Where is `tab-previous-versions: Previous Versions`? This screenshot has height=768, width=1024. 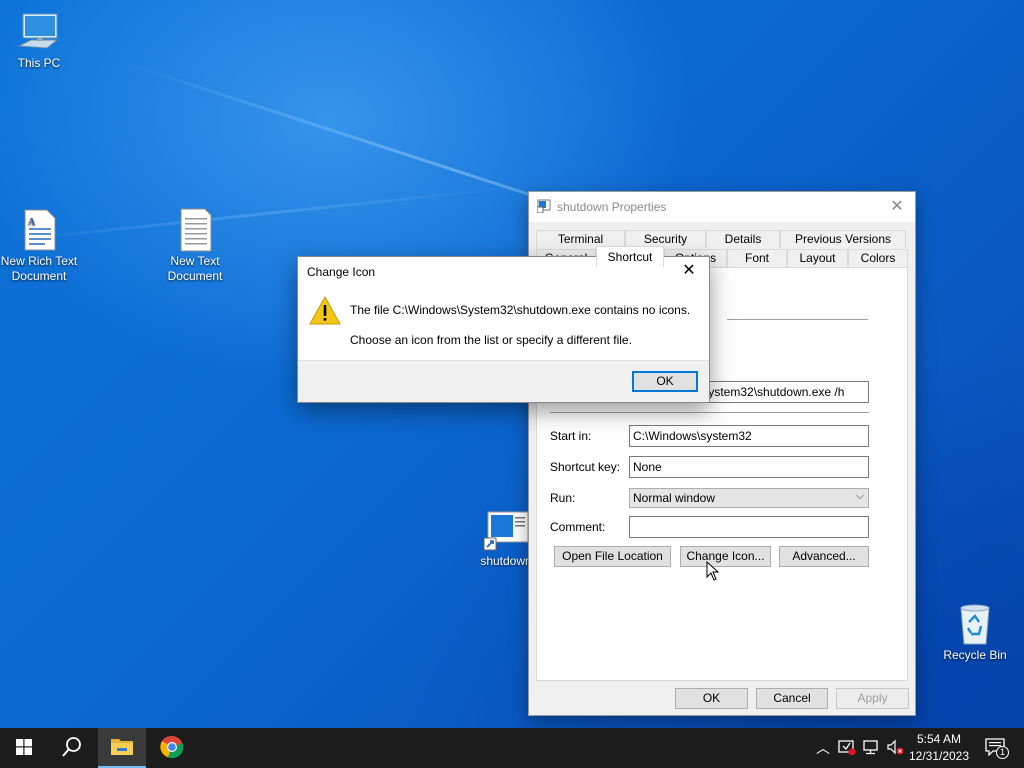
tab-previous-versions: Previous Versions is located at coordinates (843, 239).